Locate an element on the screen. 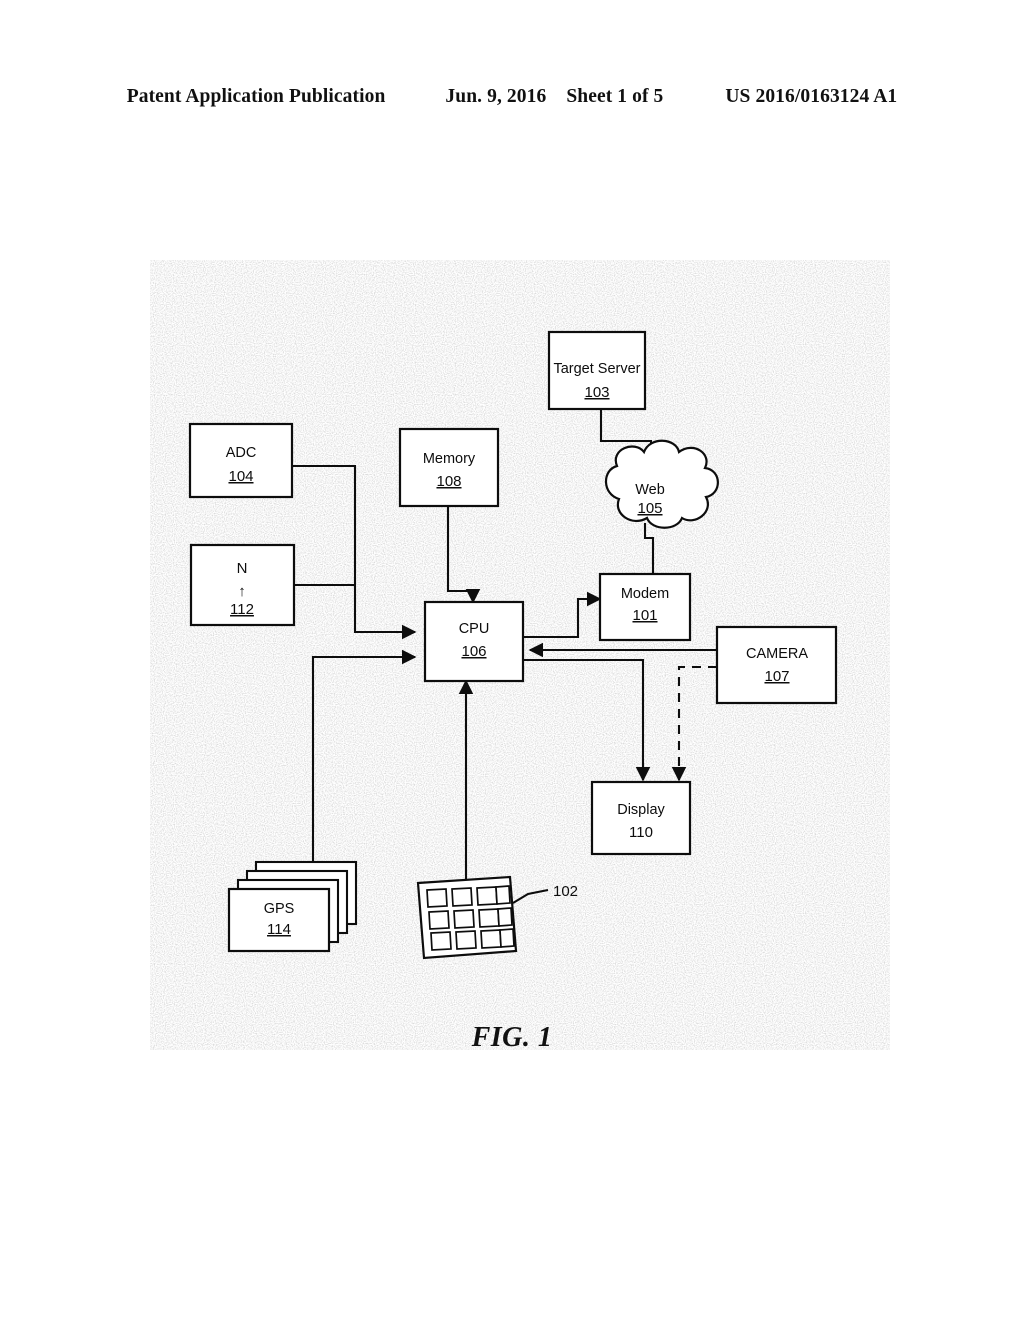 The width and height of the screenshot is (1024, 1320). node-gps-stack: GPS 114 is located at coordinates (292, 906).